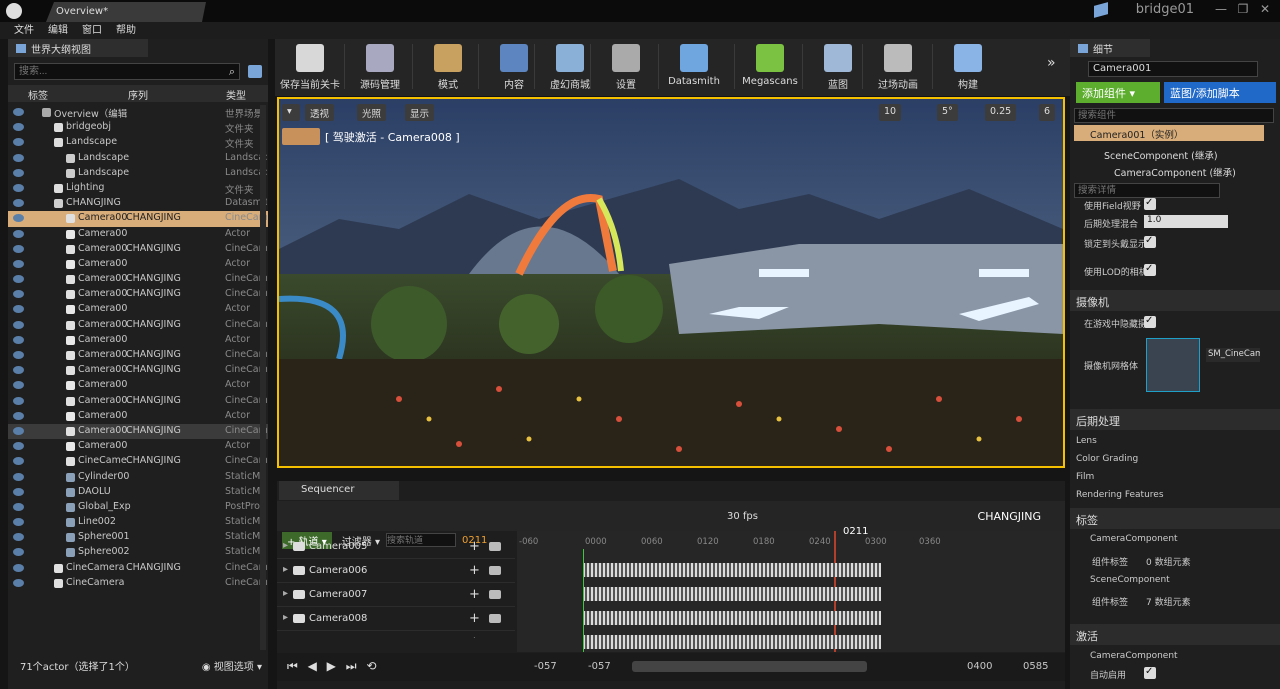 The height and width of the screenshot is (689, 1280). What do you see at coordinates (1110, 48) in the screenshot?
I see `details-tab: 细节` at bounding box center [1110, 48].